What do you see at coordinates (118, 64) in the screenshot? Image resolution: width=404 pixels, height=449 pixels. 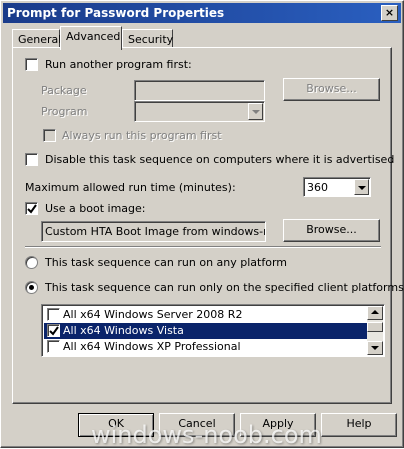 I see `run-another-program-label: Run another program first:` at bounding box center [118, 64].